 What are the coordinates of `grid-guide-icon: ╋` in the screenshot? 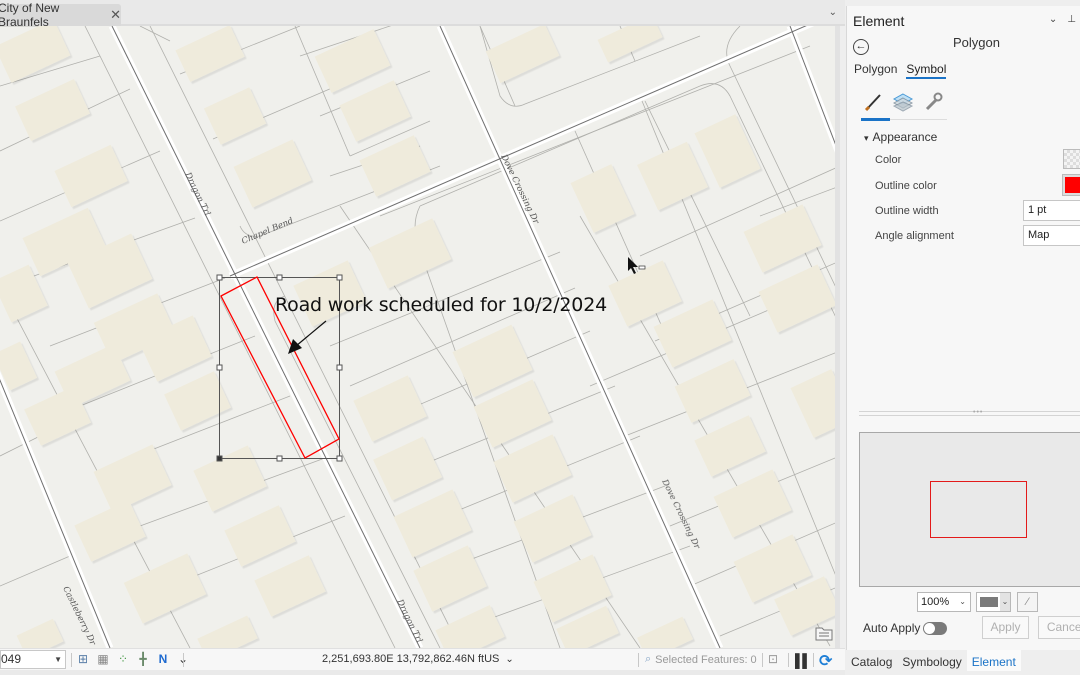 It's located at (143, 659).